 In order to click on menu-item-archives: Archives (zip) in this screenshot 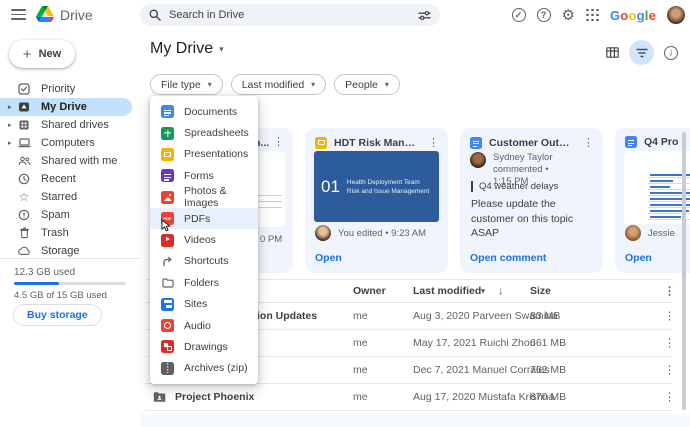, I will do `click(204, 368)`.